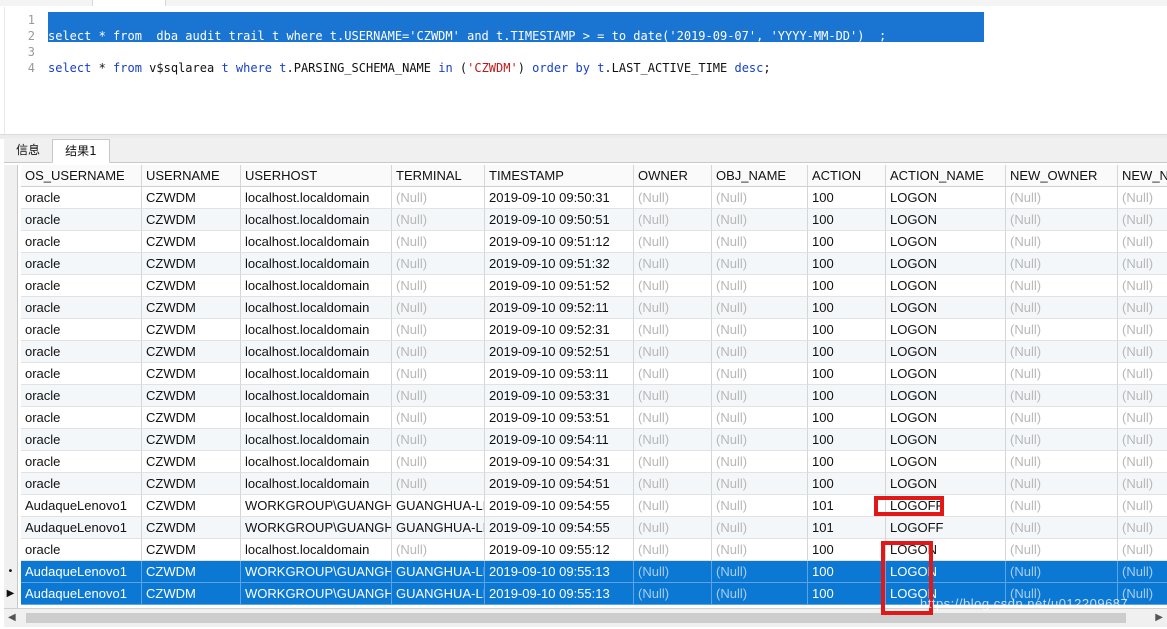 Image resolution: width=1167 pixels, height=629 pixels. What do you see at coordinates (559, 550) in the screenshot?
I see `table-cell: 2019-09-10 09:55:12` at bounding box center [559, 550].